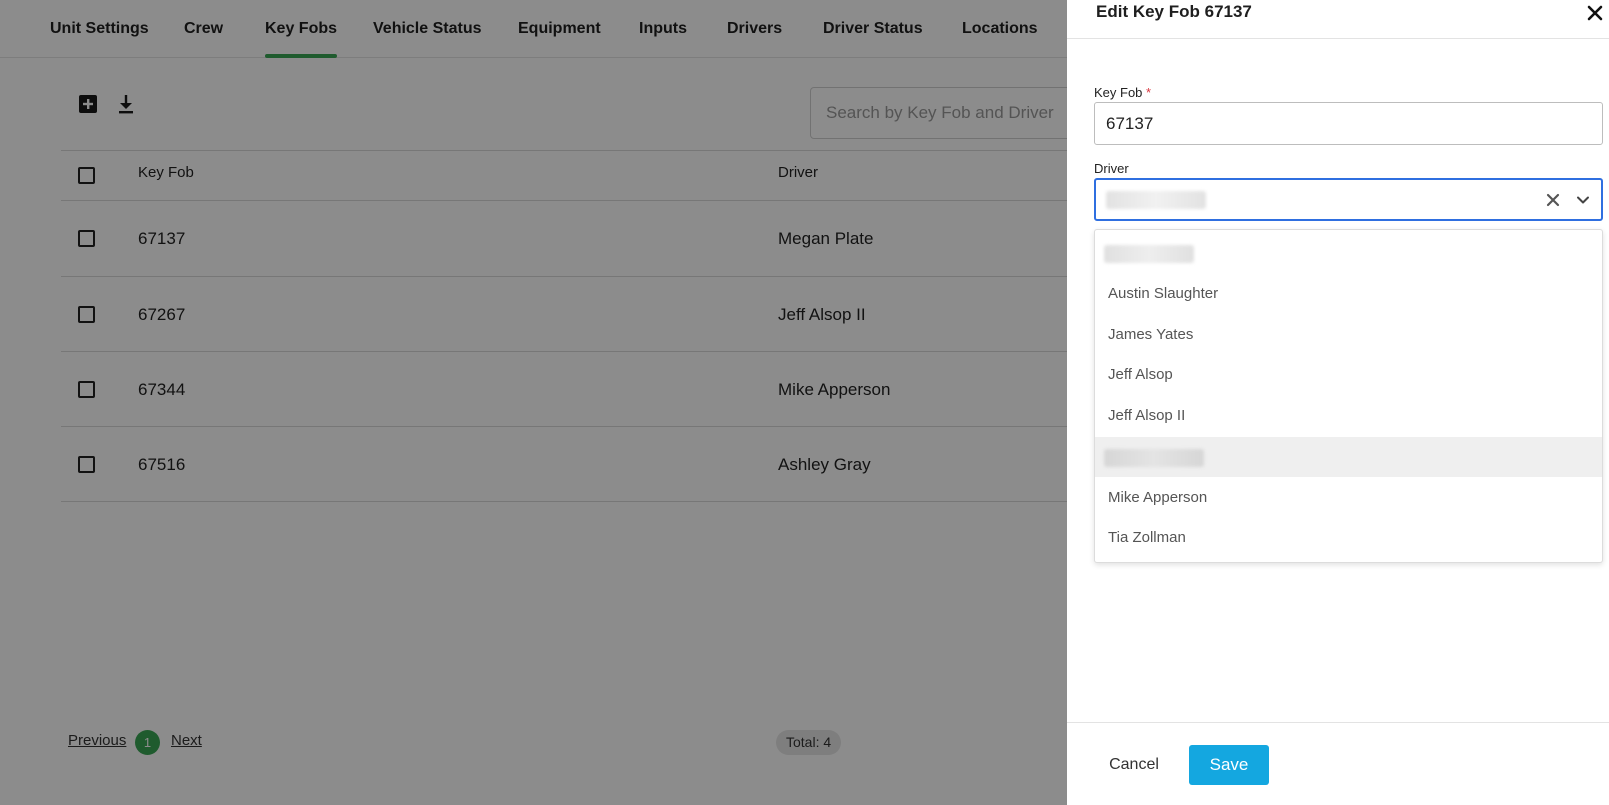 The width and height of the screenshot is (1609, 805). Describe the element at coordinates (1338, 38) in the screenshot. I see `drawer-header-divider` at that location.